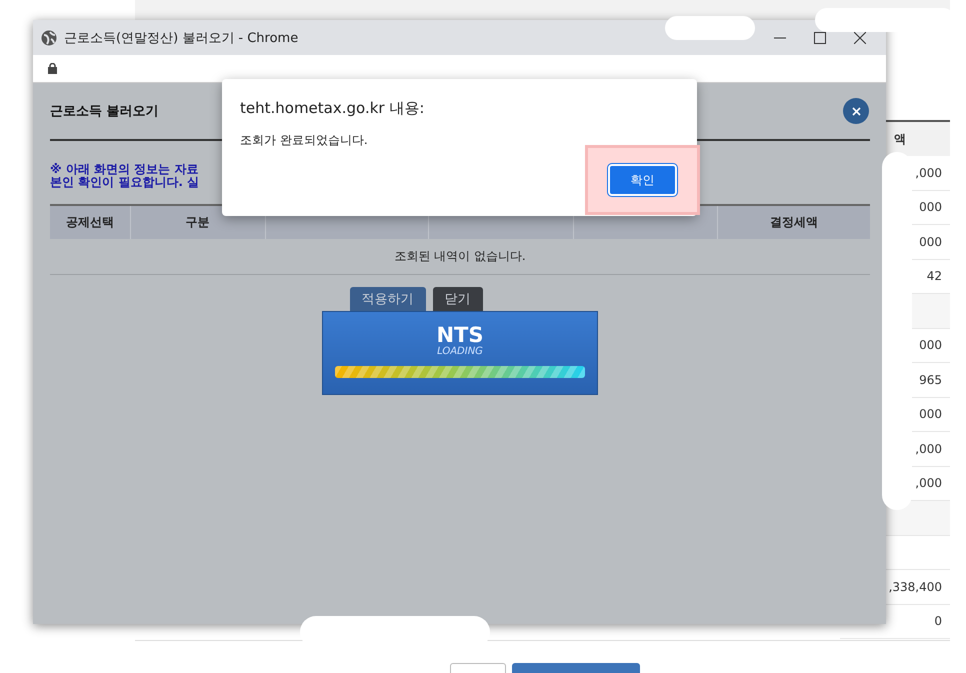 This screenshot has width=966, height=673. Describe the element at coordinates (124, 169) in the screenshot. I see `notice-text: ※ 아래 화면의 정보는 자료` at that location.